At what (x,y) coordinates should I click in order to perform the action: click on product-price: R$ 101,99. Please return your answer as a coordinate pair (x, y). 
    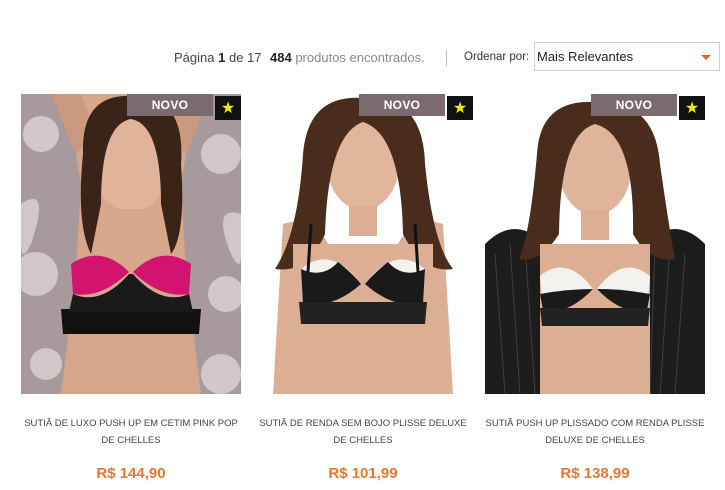
    Looking at the image, I should click on (363, 473).